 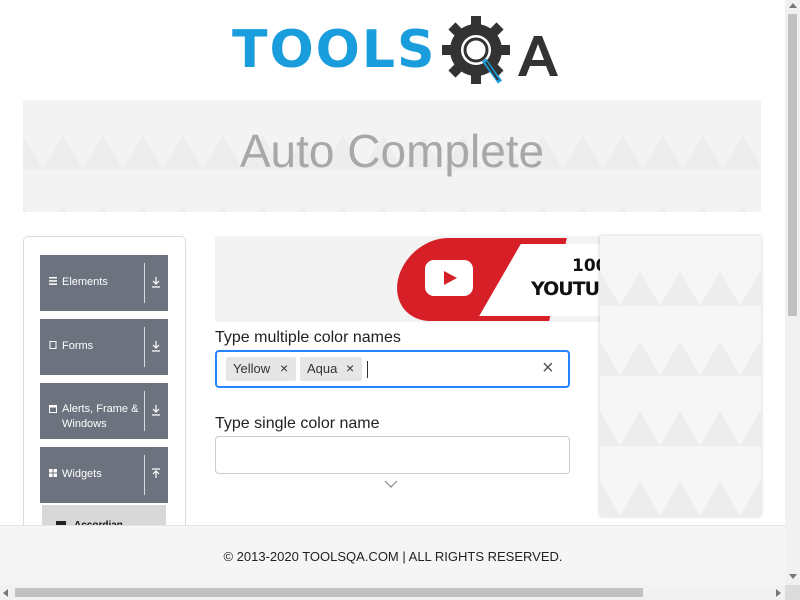 What do you see at coordinates (680, 376) in the screenshot?
I see `side-advertisement` at bounding box center [680, 376].